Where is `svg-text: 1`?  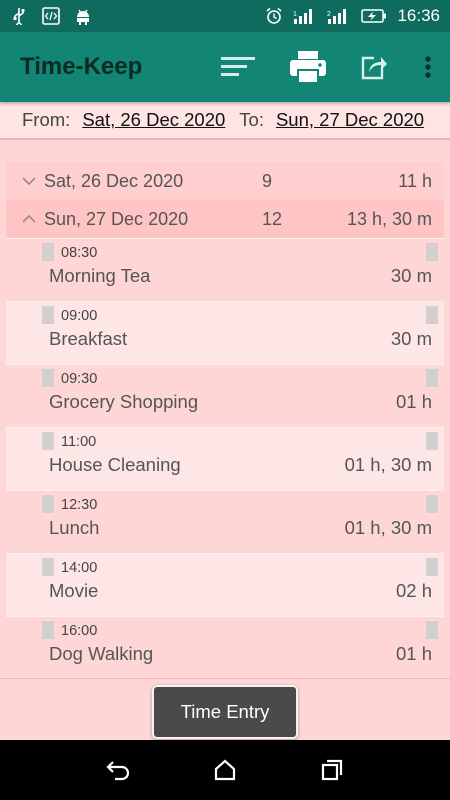 svg-text: 1 is located at coordinates (295, 14).